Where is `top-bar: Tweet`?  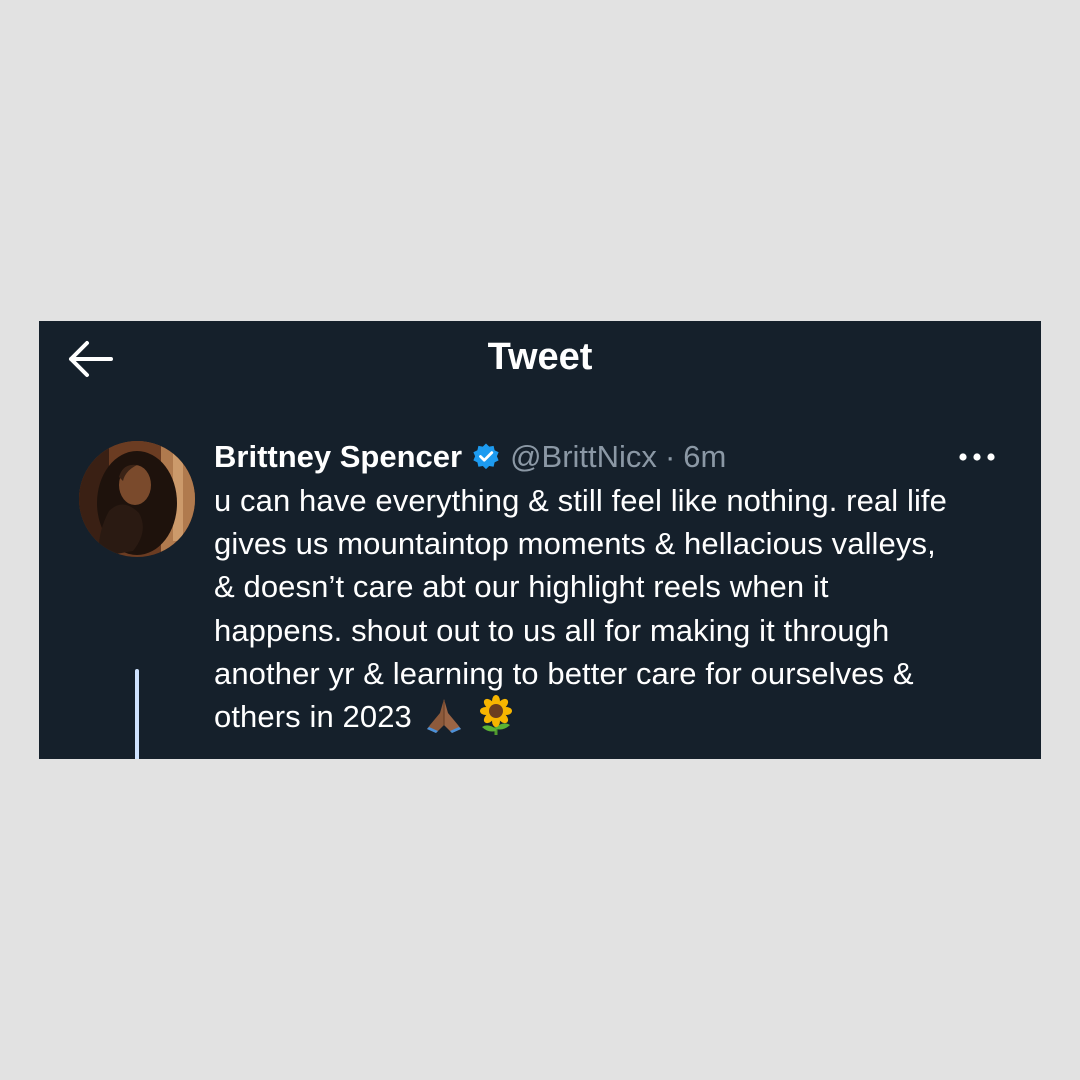 top-bar: Tweet is located at coordinates (540, 362).